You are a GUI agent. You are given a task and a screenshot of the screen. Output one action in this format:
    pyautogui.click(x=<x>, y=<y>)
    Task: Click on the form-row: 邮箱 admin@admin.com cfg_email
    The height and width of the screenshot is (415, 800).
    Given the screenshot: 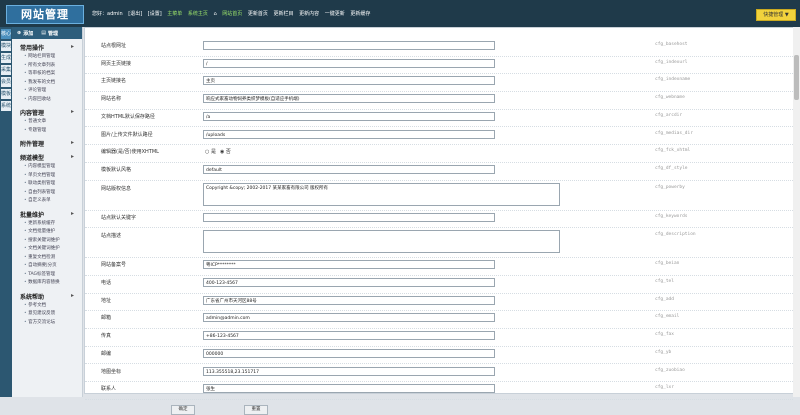 What is the action you would take?
    pyautogui.click(x=439, y=320)
    